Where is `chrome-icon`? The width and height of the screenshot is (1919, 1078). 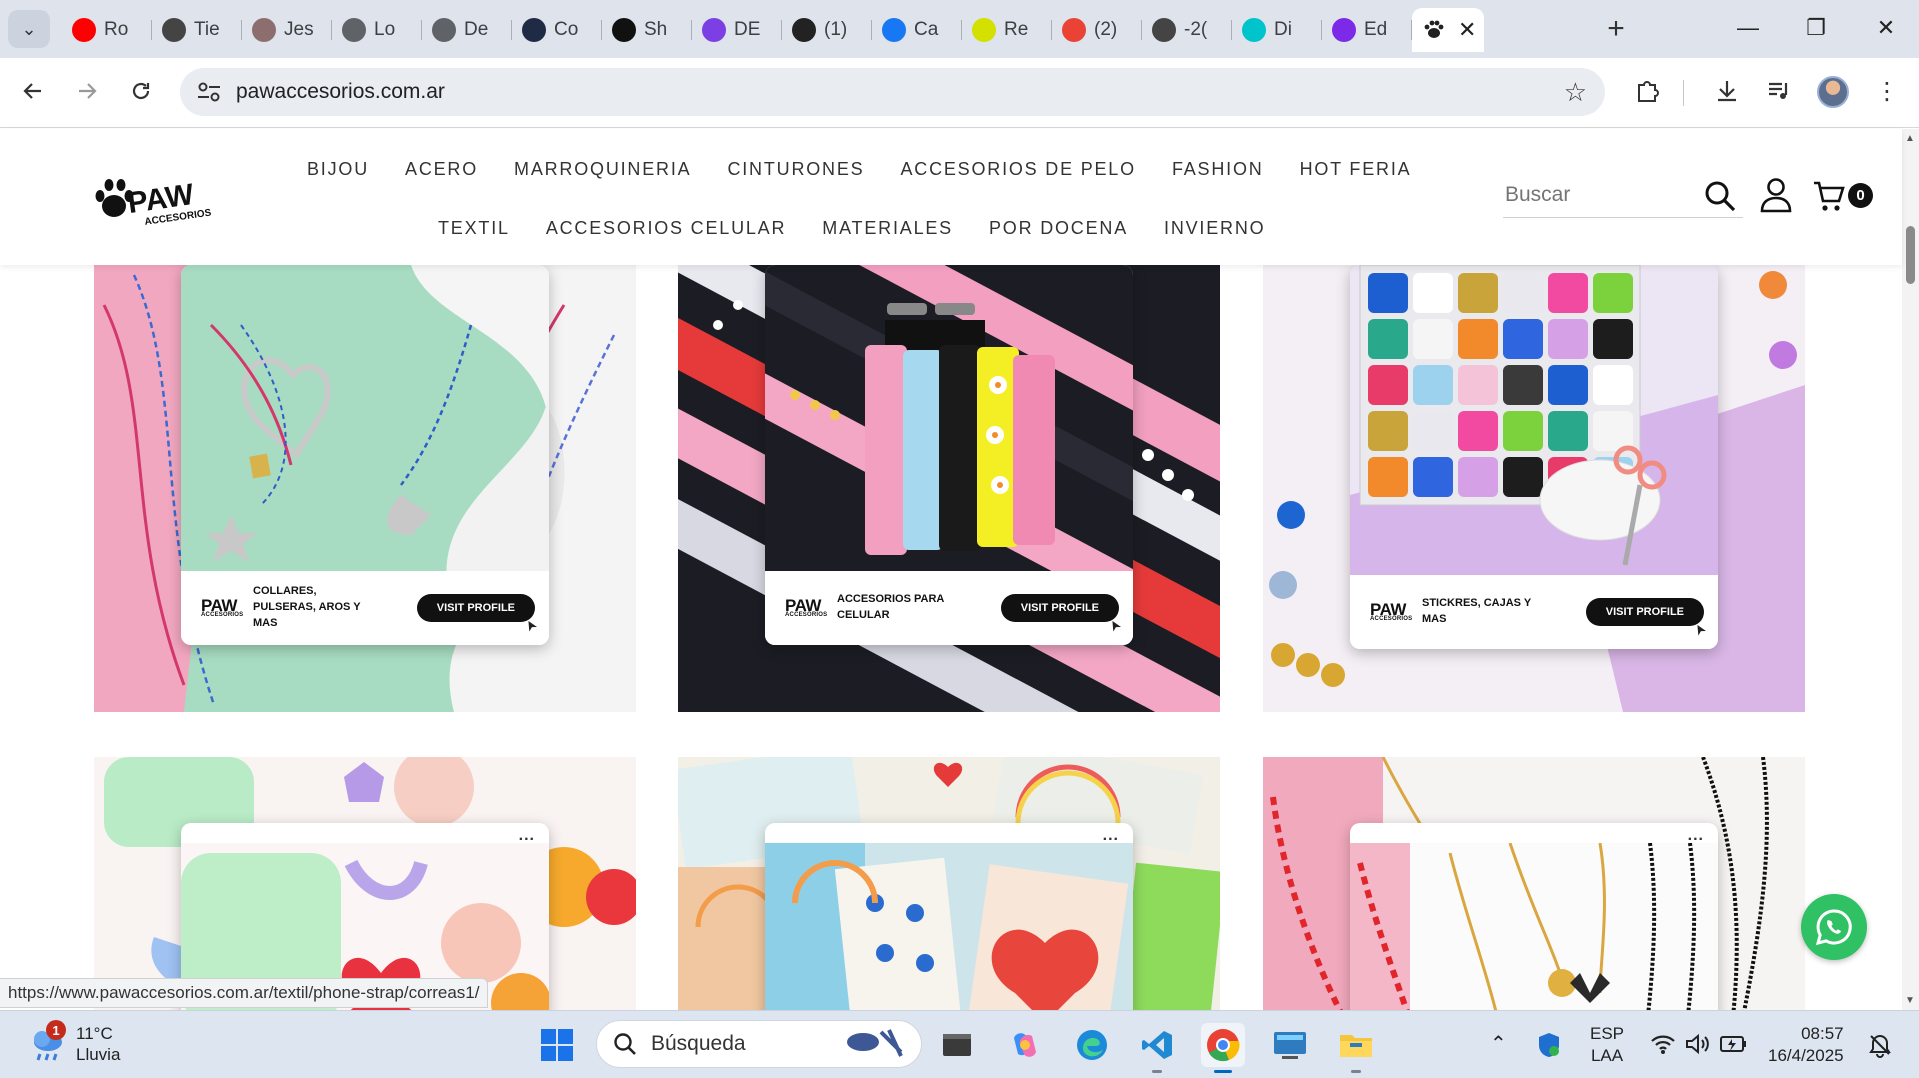 chrome-icon is located at coordinates (1223, 1045).